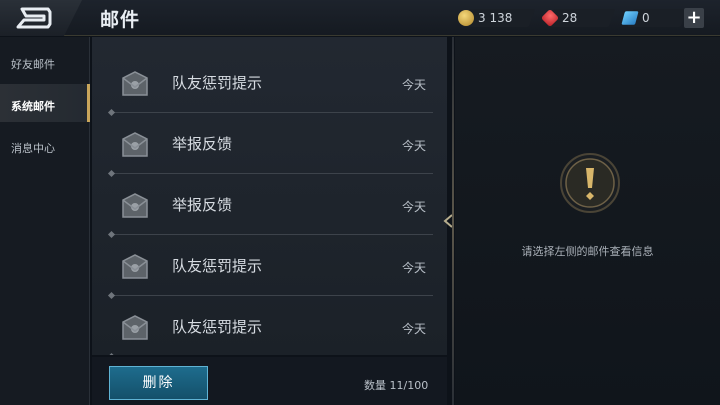 The height and width of the screenshot is (405, 720). I want to click on gold-counter: 3 138, so click(497, 18).